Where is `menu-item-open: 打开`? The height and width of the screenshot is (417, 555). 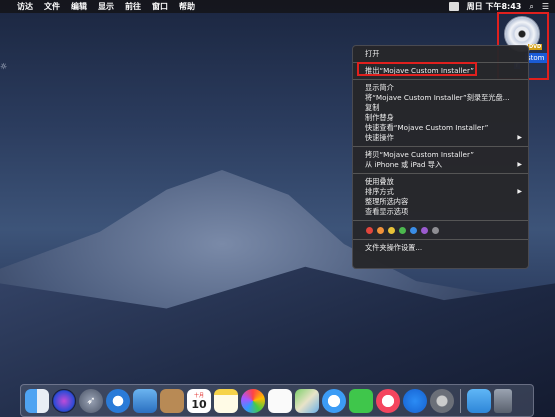 menu-item-open: 打开 is located at coordinates (440, 54).